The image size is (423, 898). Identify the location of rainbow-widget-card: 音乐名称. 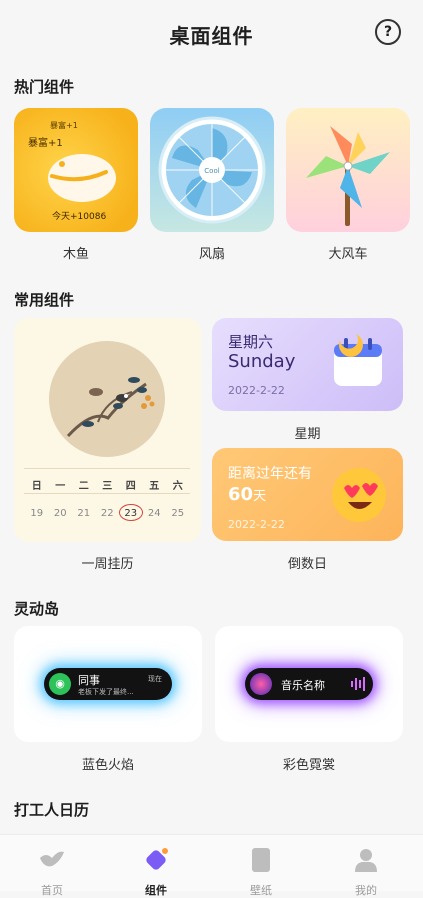
(309, 684).